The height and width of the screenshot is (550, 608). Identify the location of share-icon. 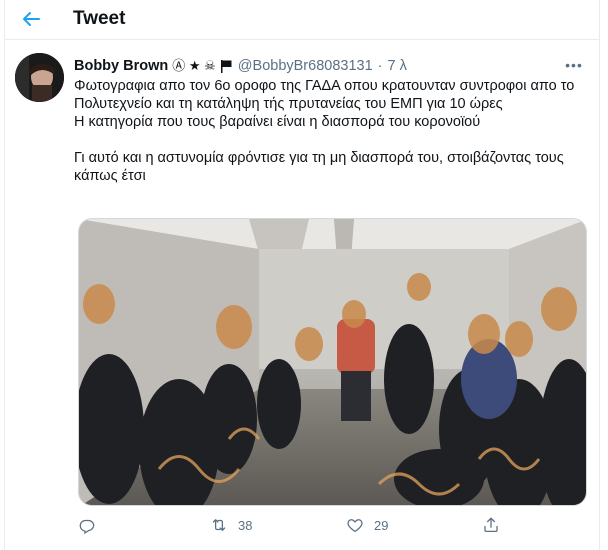
(491, 525).